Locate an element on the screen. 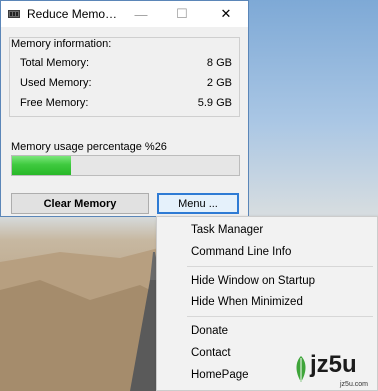  clear-memory-button: Clear Memory is located at coordinates (80, 203).